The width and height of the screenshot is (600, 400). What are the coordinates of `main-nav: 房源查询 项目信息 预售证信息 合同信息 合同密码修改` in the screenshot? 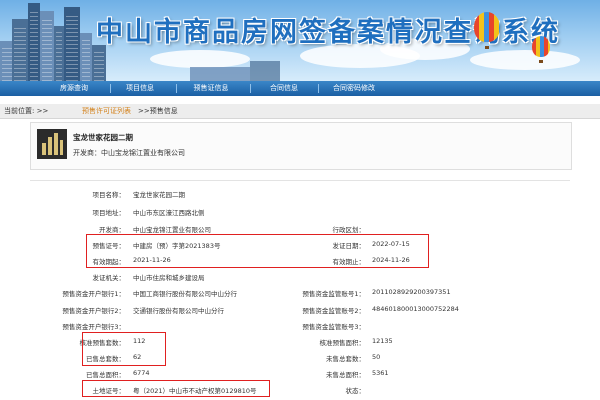 It's located at (300, 88).